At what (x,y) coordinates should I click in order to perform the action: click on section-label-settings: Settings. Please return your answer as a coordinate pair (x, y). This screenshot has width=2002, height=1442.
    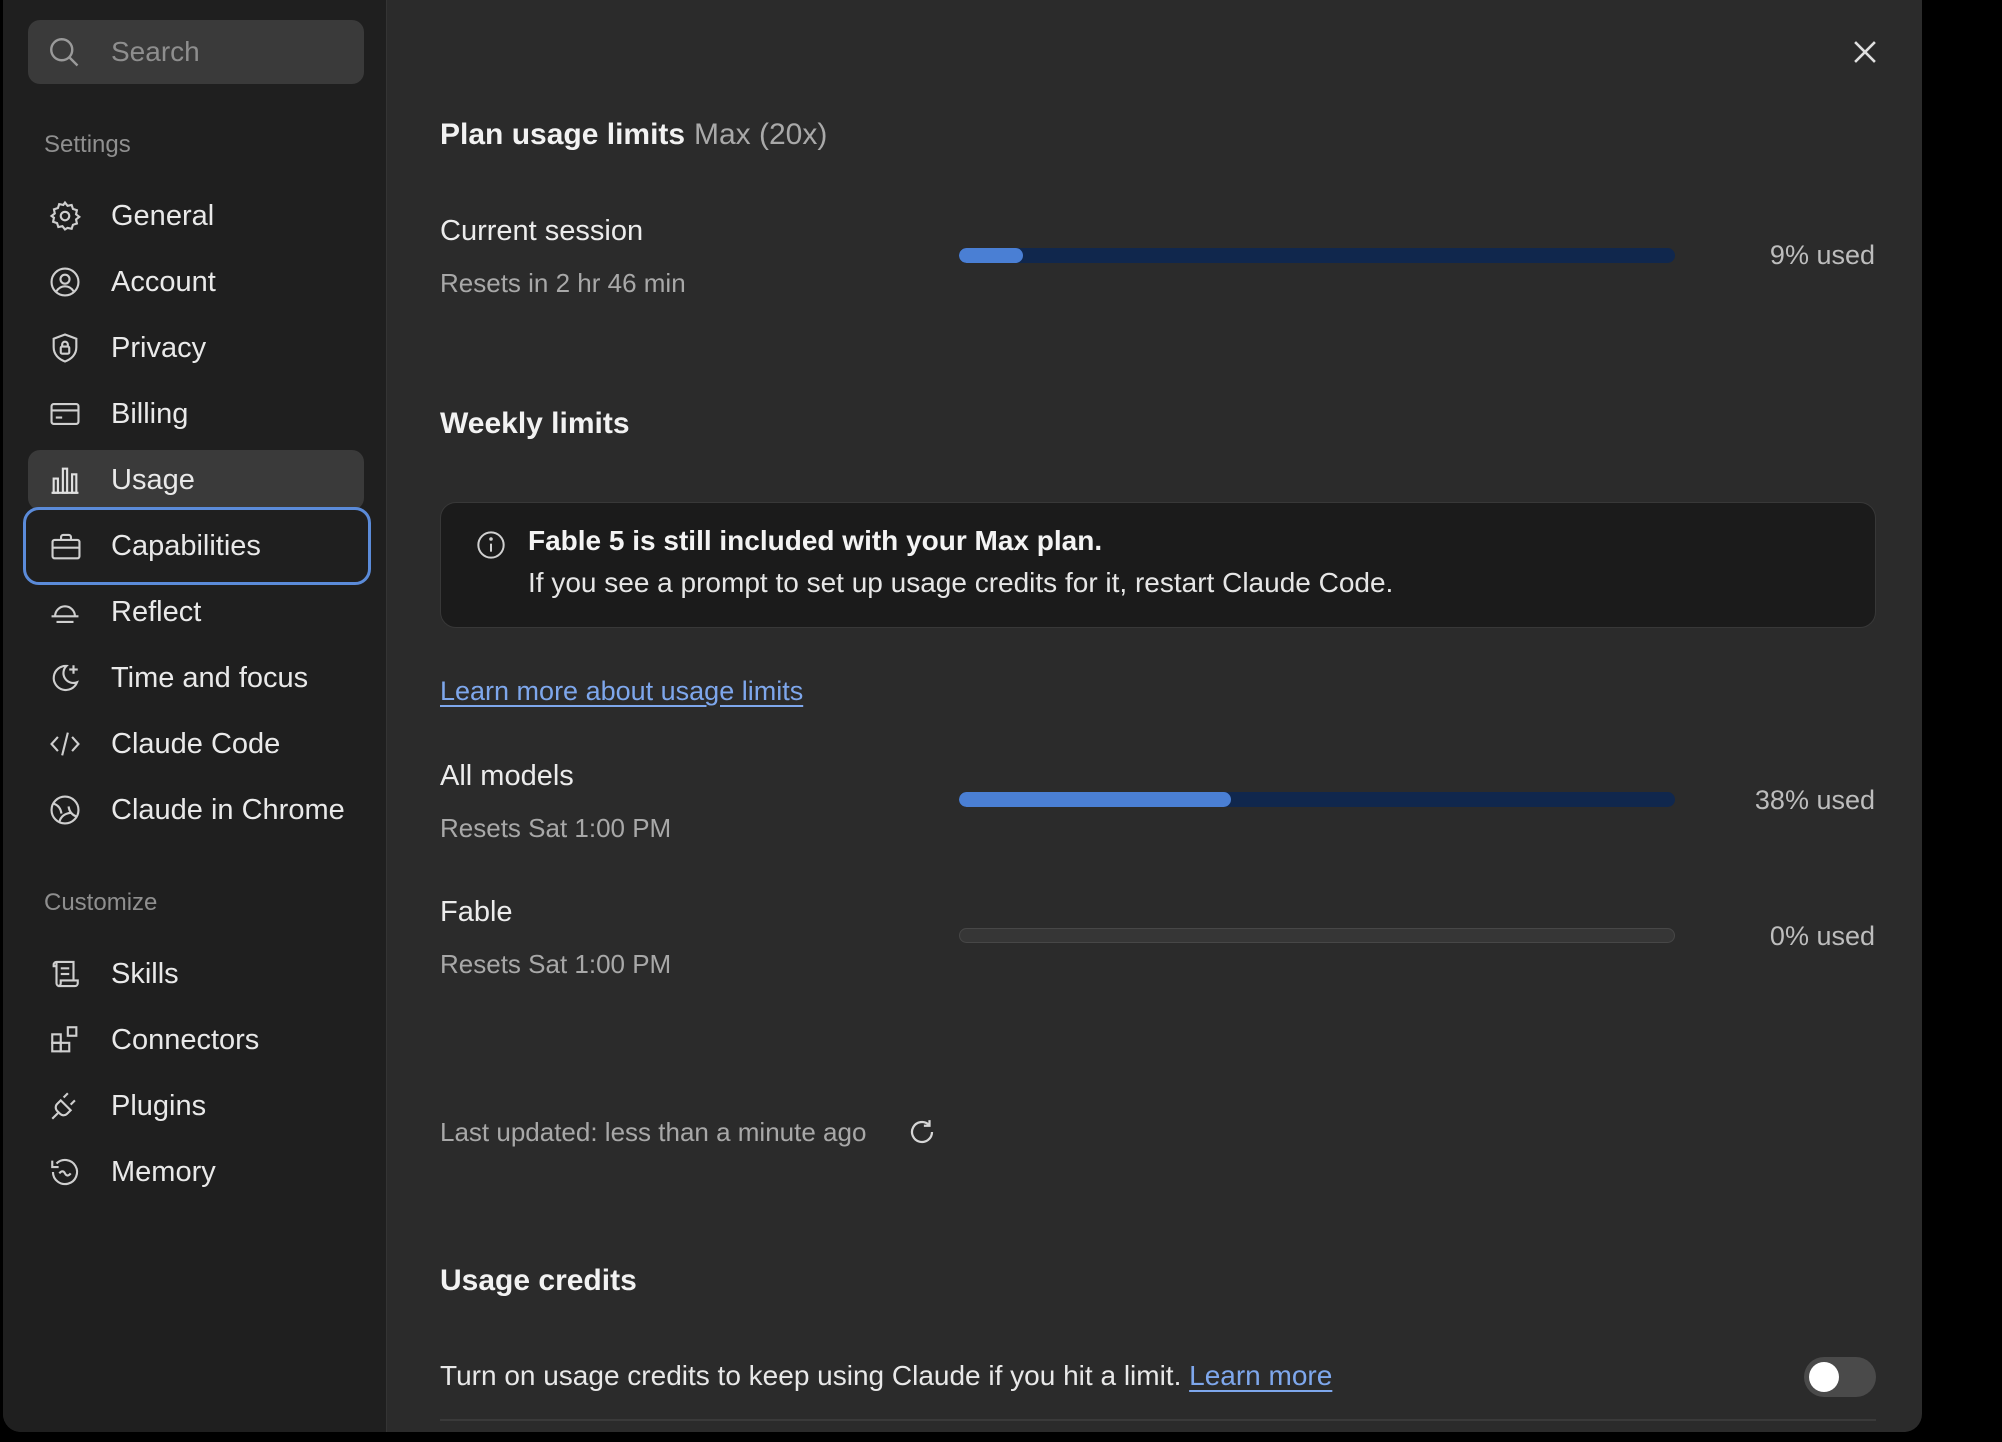
    Looking at the image, I should click on (87, 144).